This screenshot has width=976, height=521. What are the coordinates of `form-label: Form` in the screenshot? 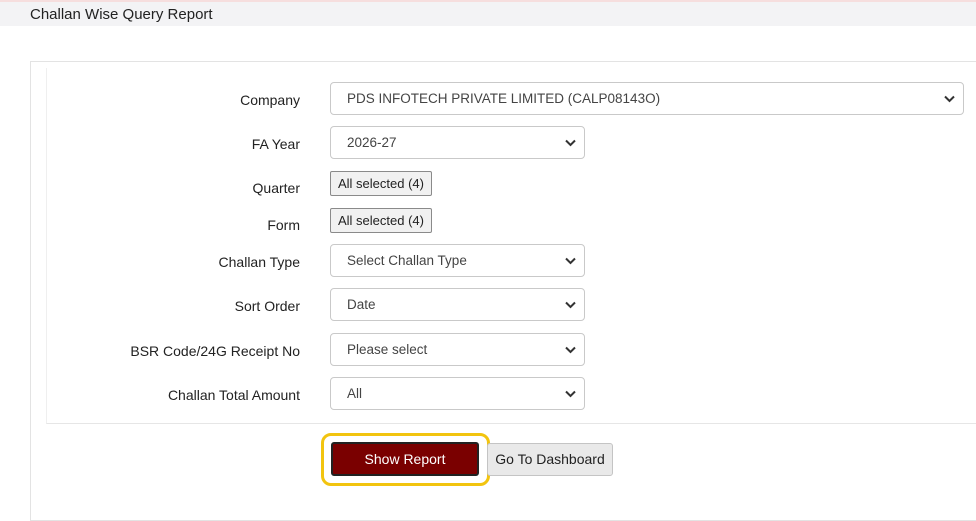 It's located at (283, 225).